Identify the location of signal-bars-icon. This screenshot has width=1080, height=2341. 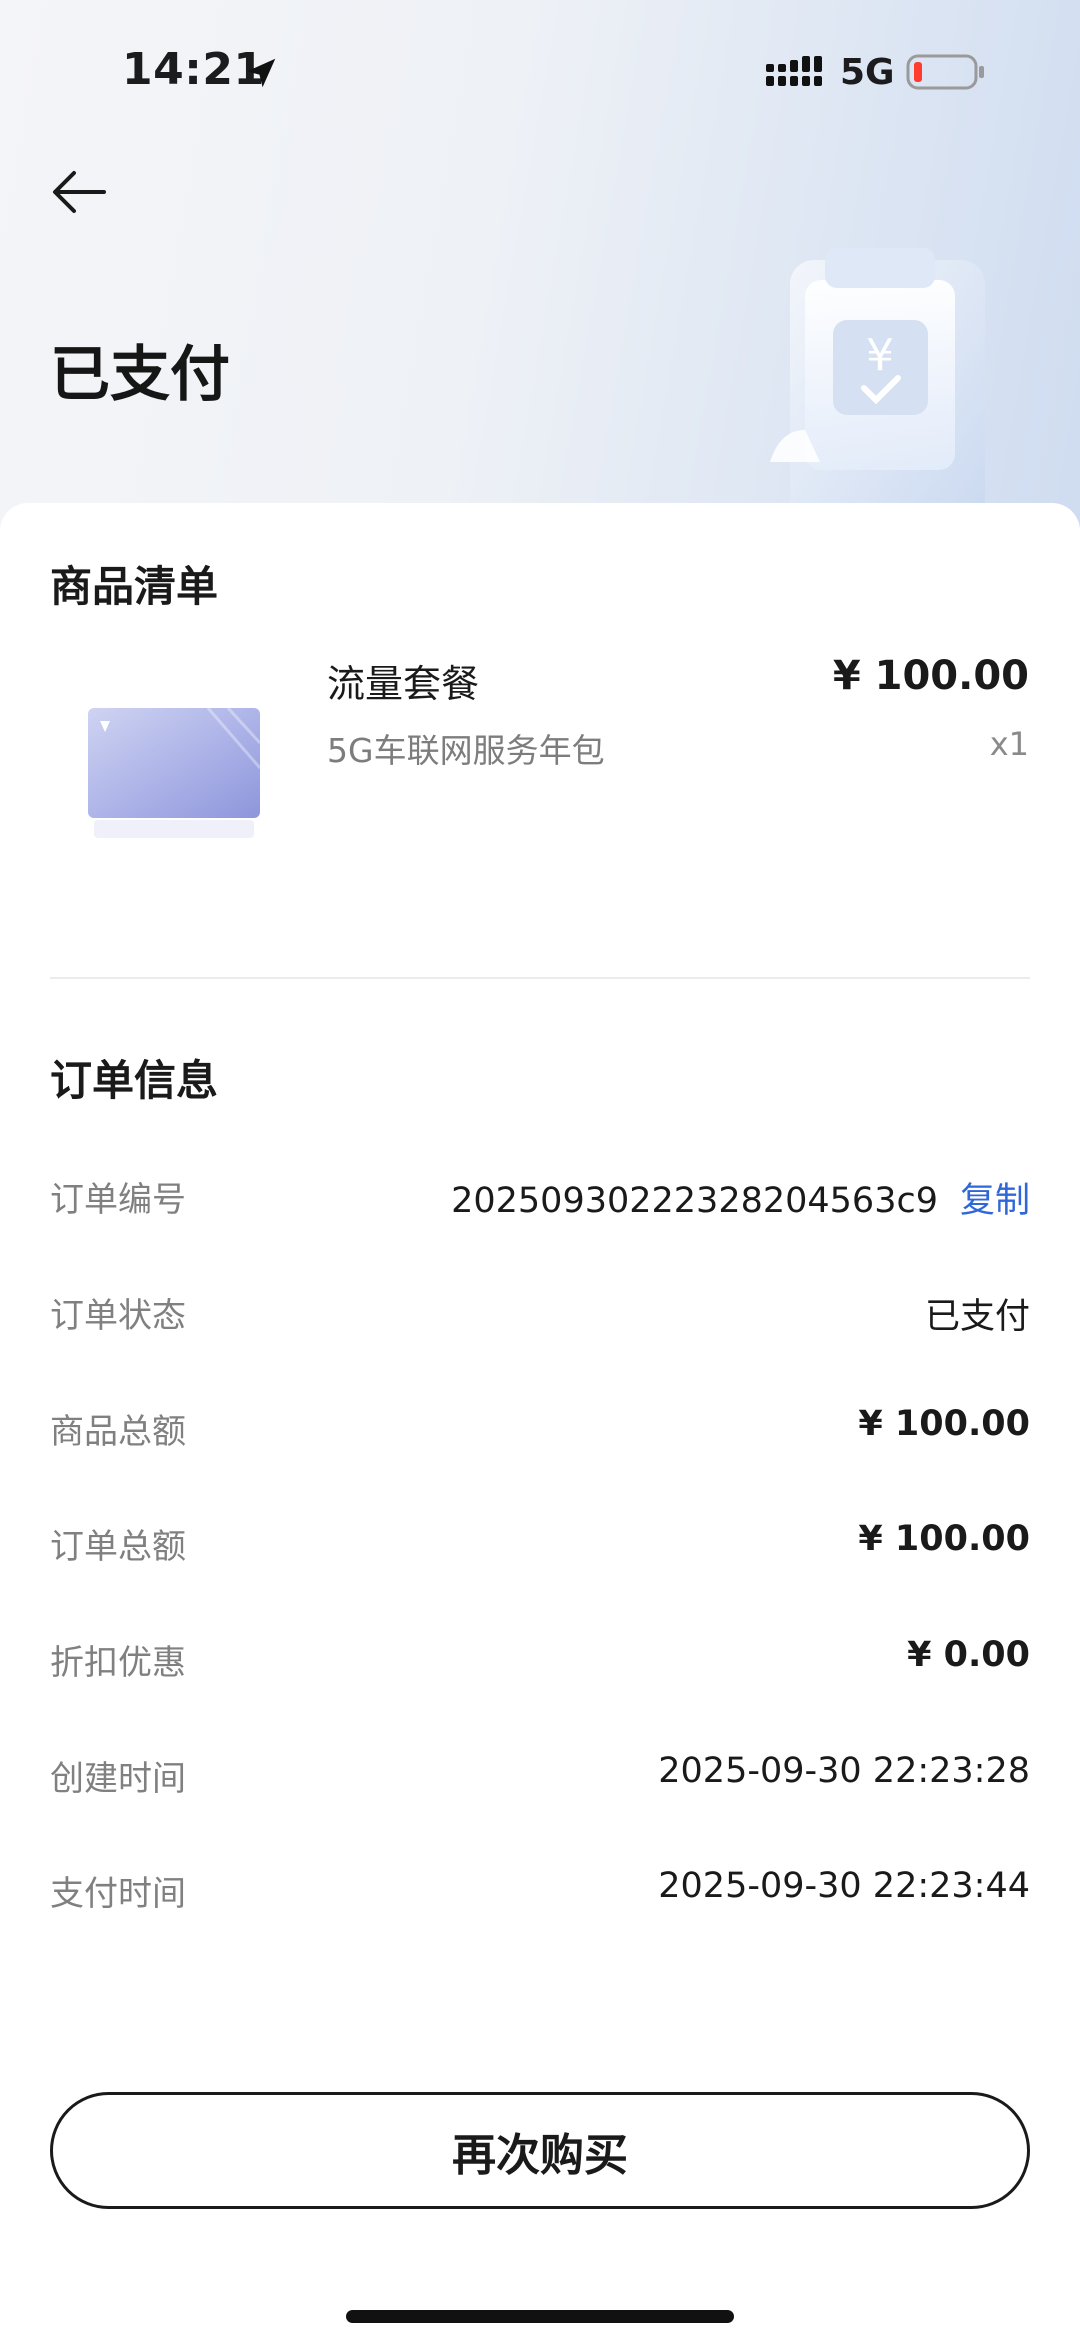
(794, 71).